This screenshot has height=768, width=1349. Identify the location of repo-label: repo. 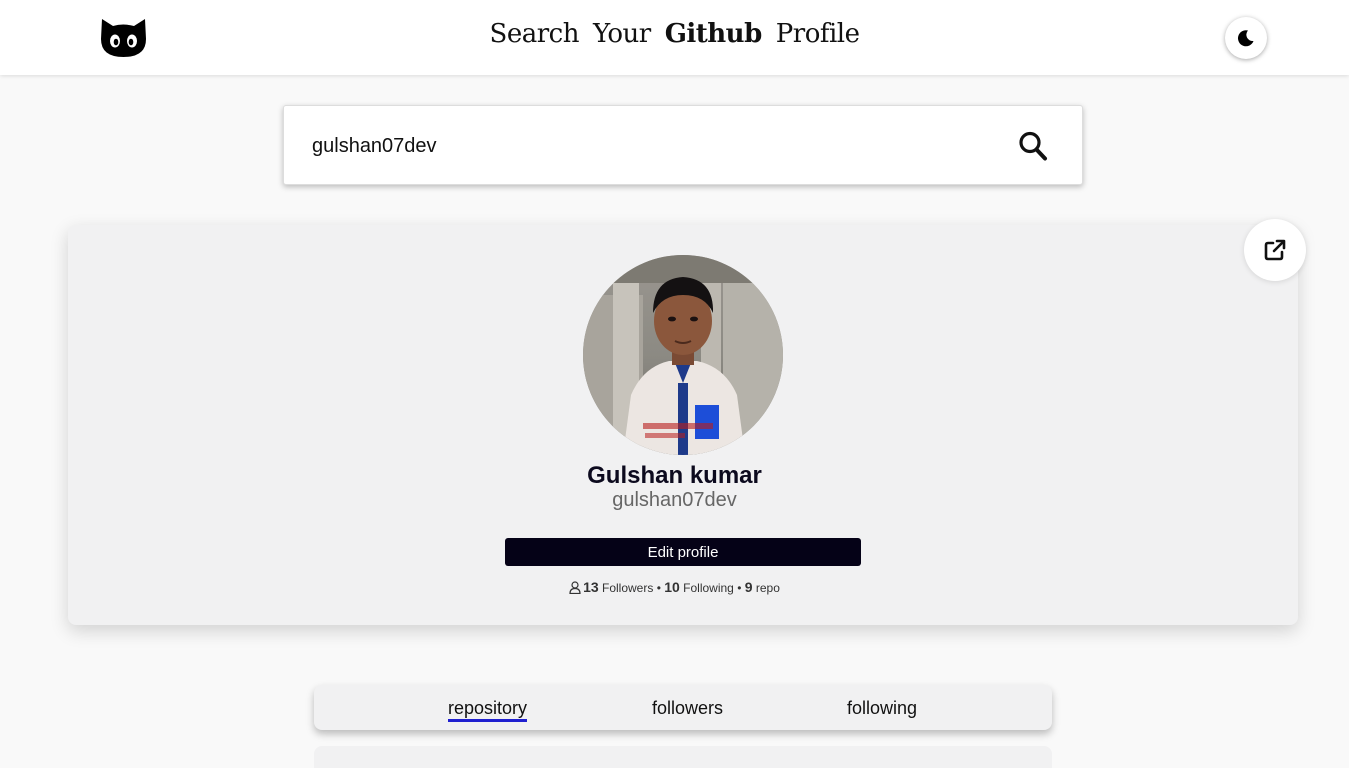
(767, 588).